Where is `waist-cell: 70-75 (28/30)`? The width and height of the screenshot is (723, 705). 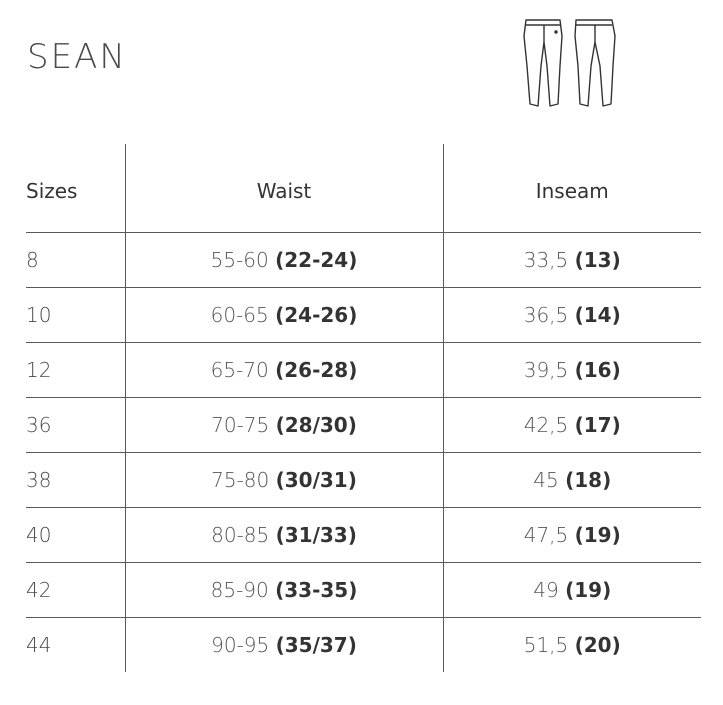 waist-cell: 70-75 (28/30) is located at coordinates (283, 425).